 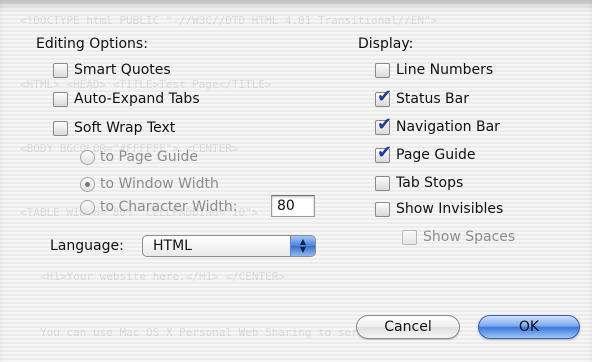 I want to click on navigation-bar-checkbox: ✔ Navigation Bar, so click(x=437, y=125).